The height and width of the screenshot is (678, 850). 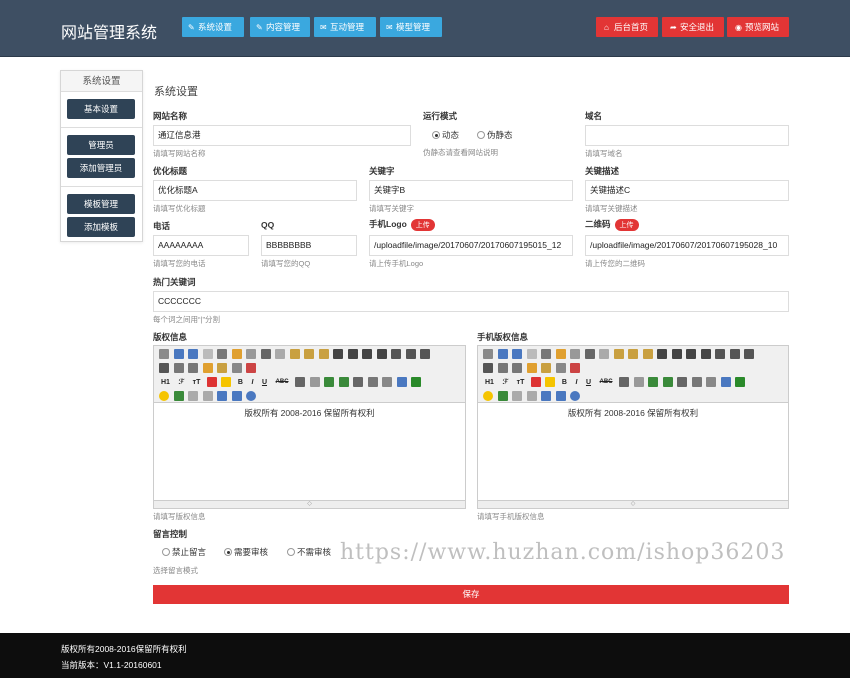 I want to click on highlight-color-icon, so click(x=226, y=382).